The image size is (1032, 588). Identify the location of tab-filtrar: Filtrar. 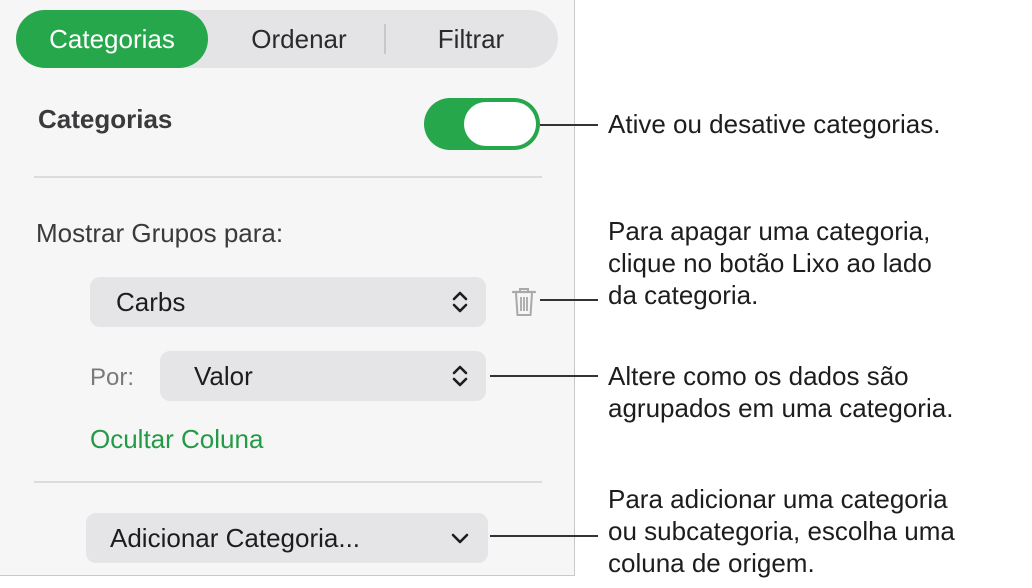
(471, 39).